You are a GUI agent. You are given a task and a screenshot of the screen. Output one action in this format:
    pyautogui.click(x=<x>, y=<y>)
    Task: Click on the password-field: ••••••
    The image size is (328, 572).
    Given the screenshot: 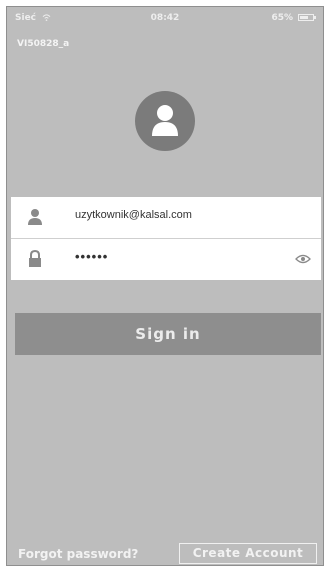 What is the action you would take?
    pyautogui.click(x=166, y=259)
    